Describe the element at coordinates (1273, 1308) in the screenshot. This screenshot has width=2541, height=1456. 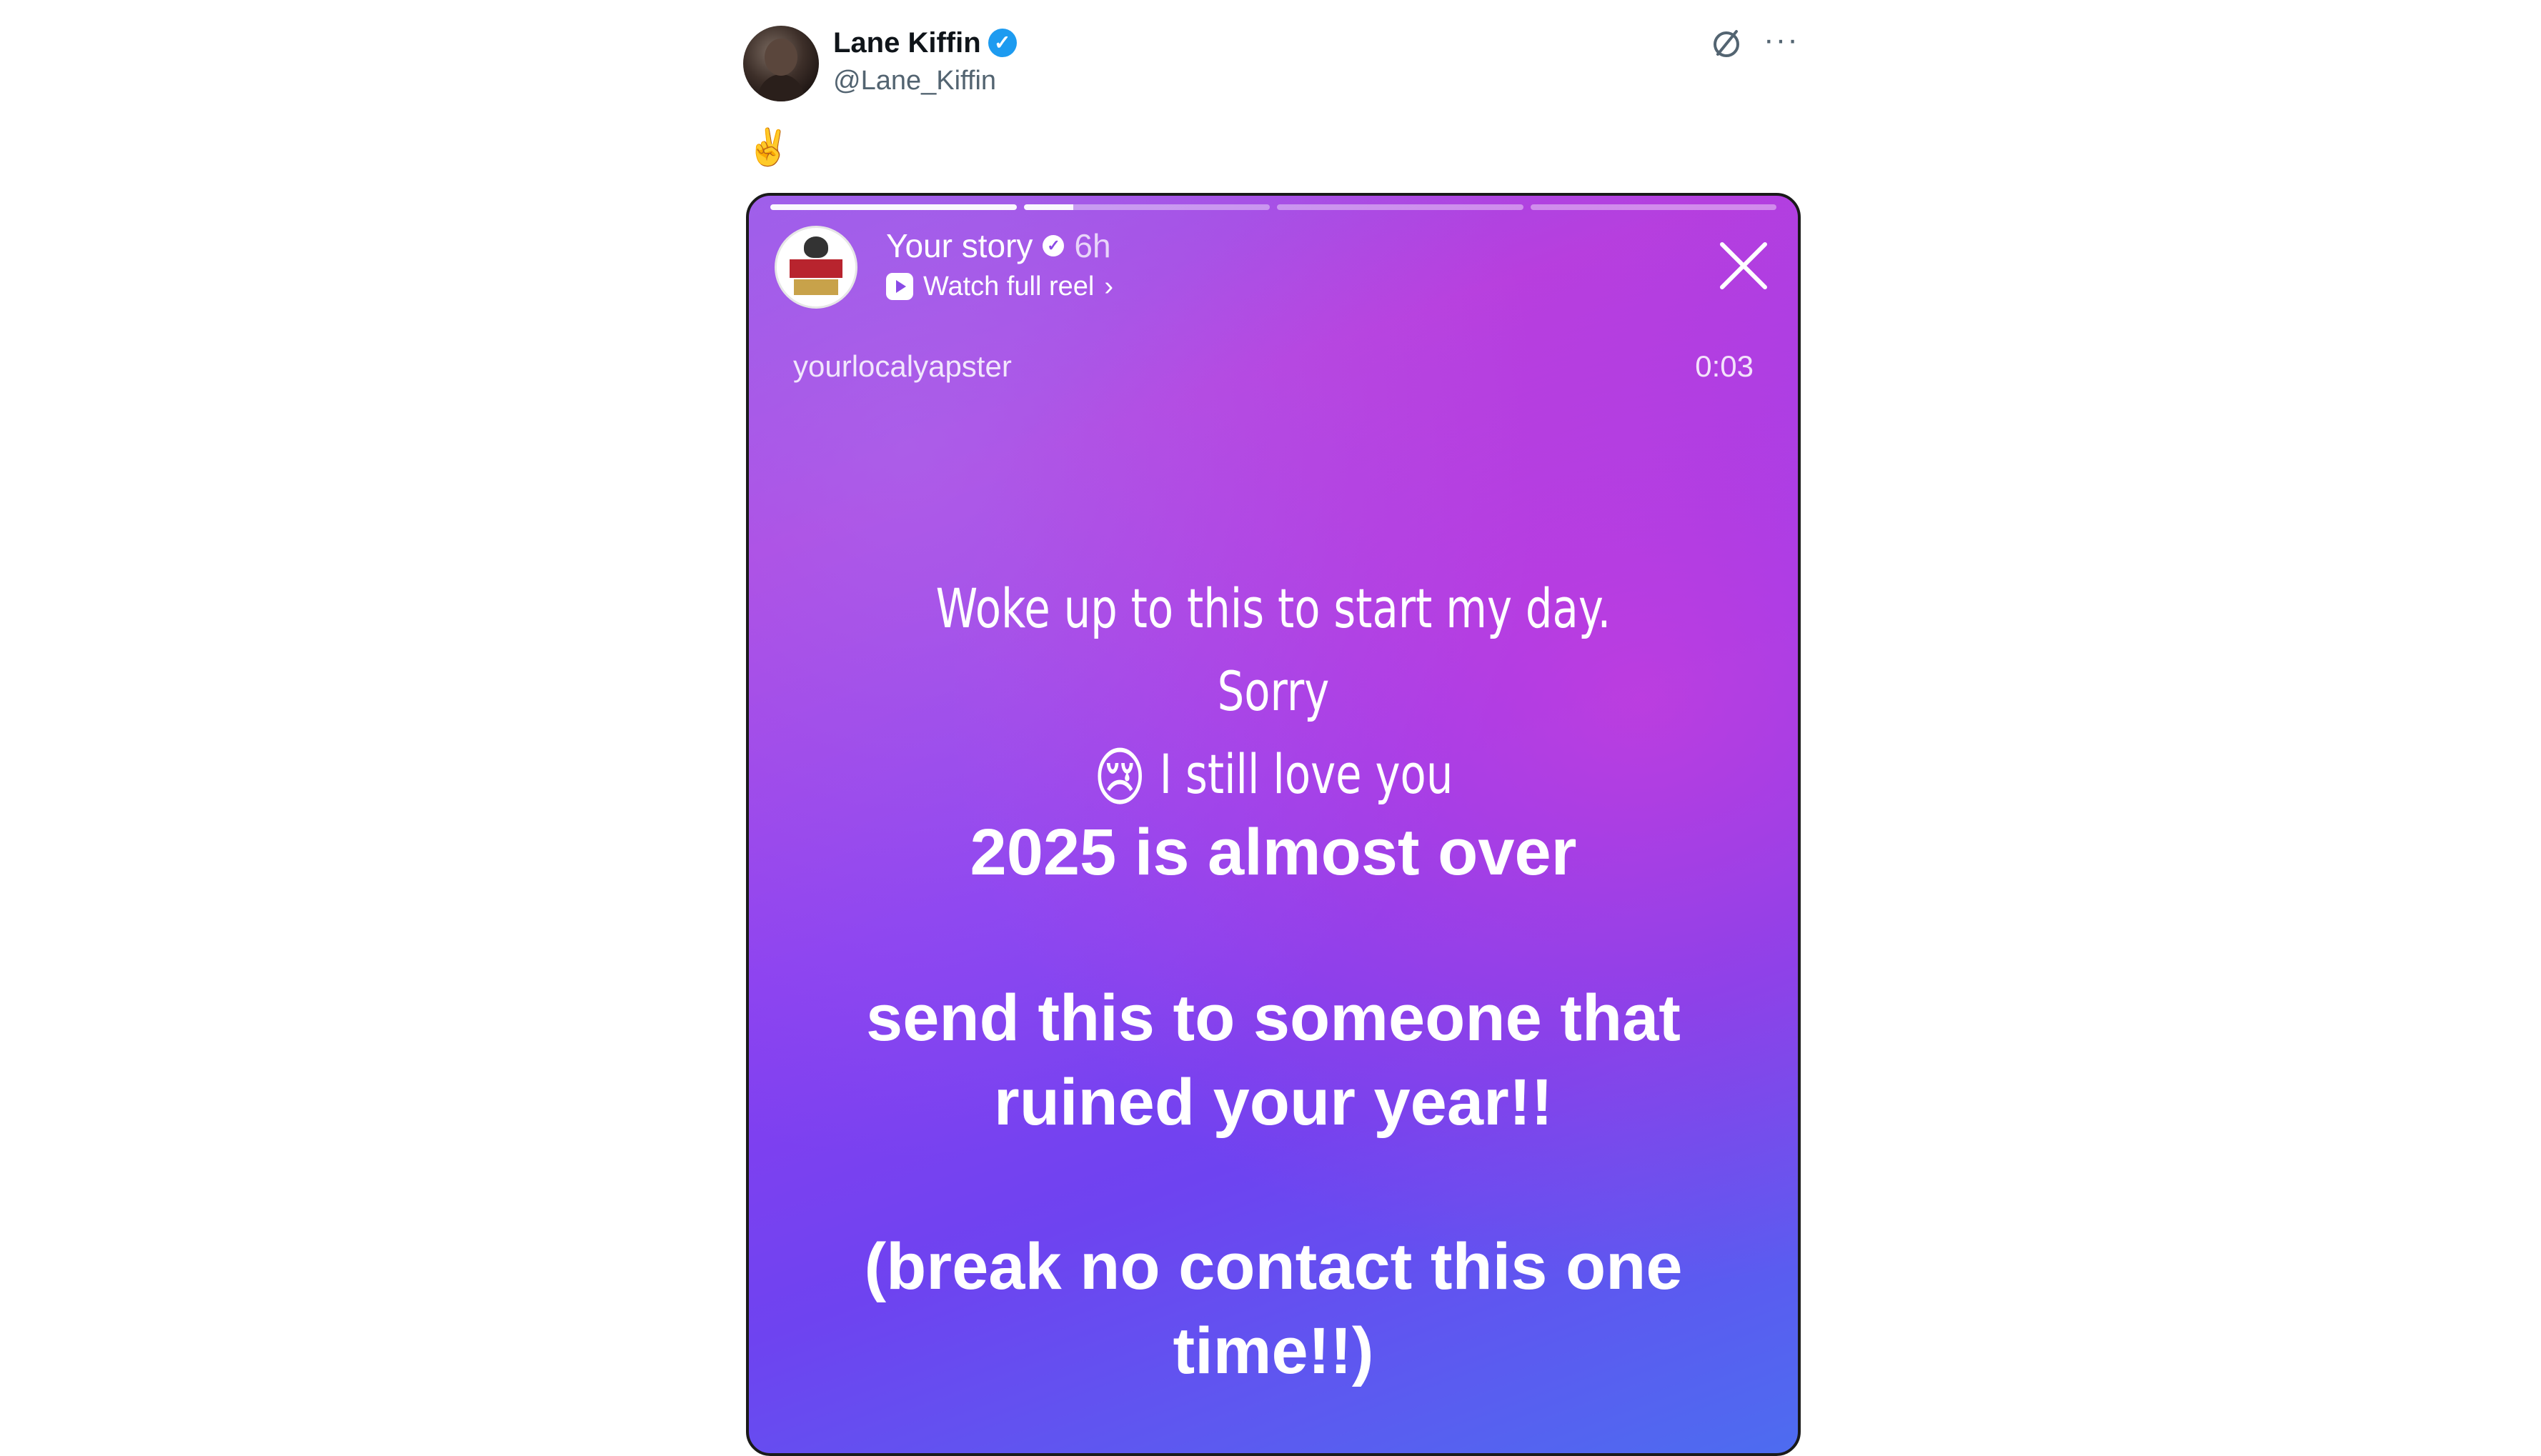
I see `story-message-3: (break no contact this one time!!)` at that location.